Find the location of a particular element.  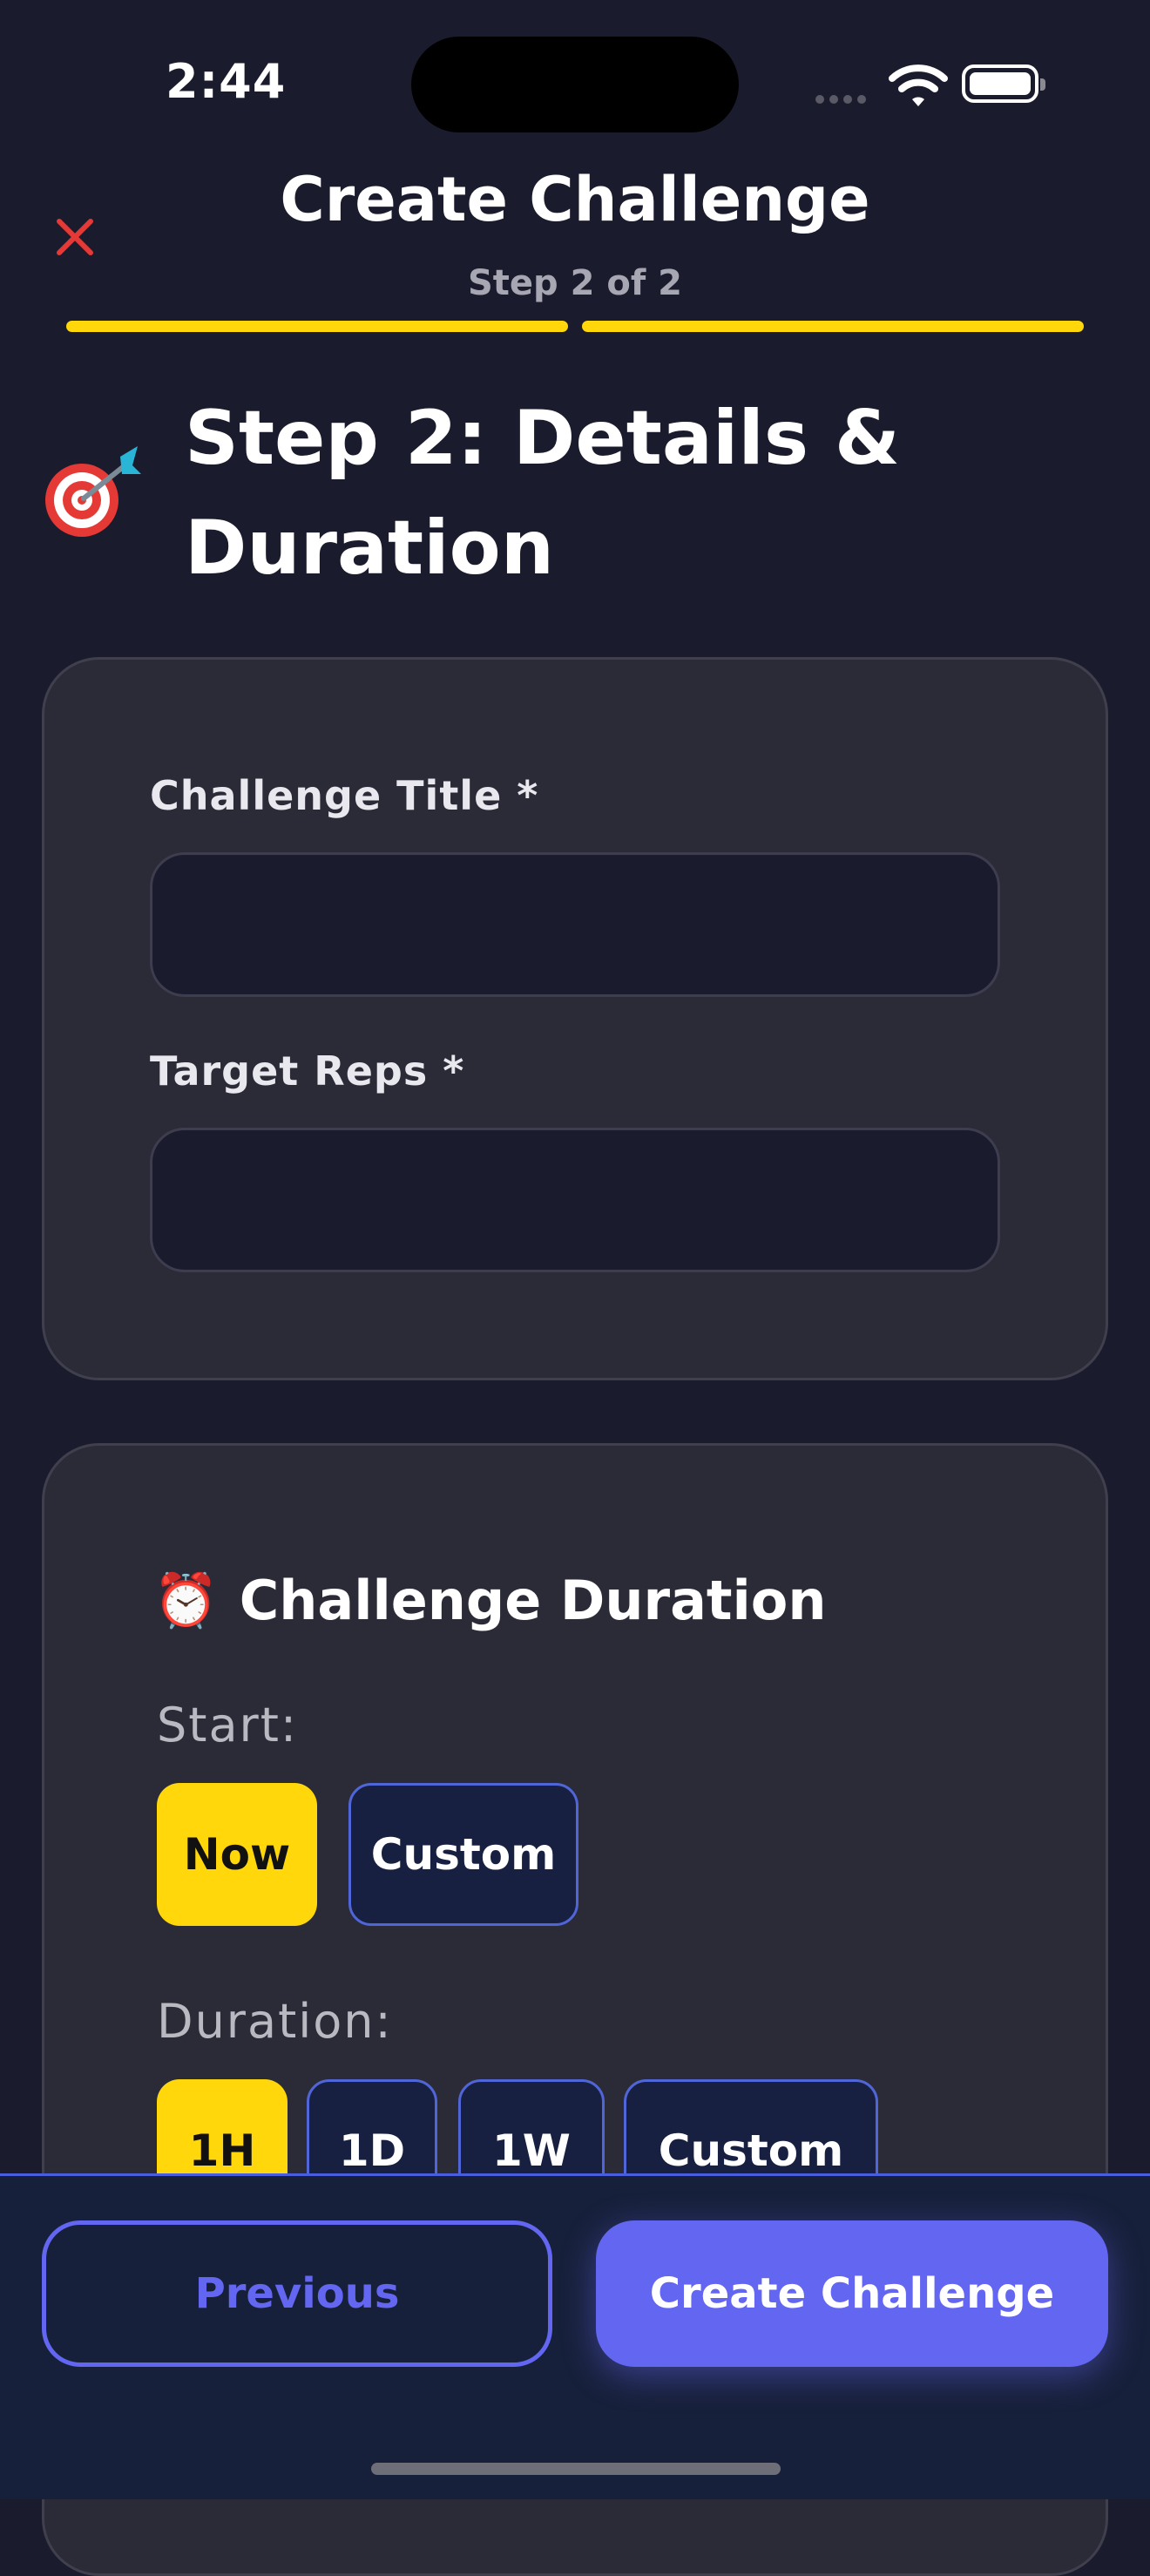

step-indicator: Step 2 of 2 is located at coordinates (574, 283).